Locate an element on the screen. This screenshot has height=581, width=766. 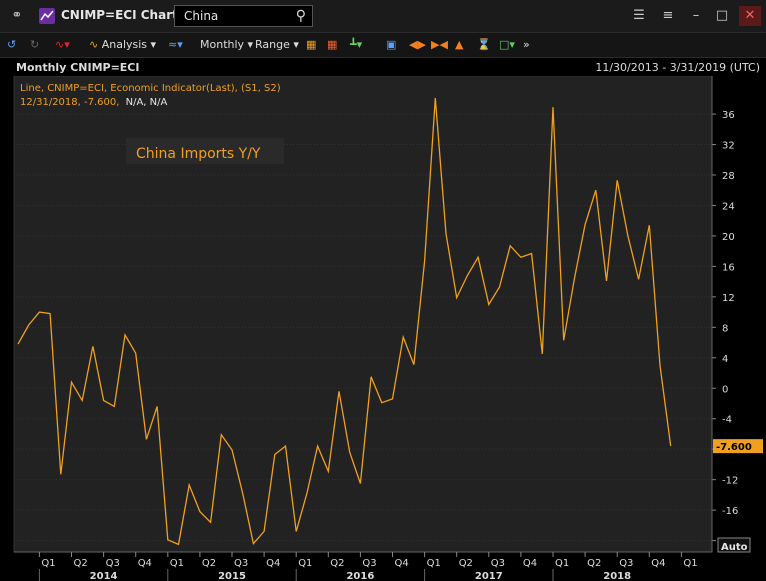
menu-icon: ≡ is located at coordinates (668, 16).